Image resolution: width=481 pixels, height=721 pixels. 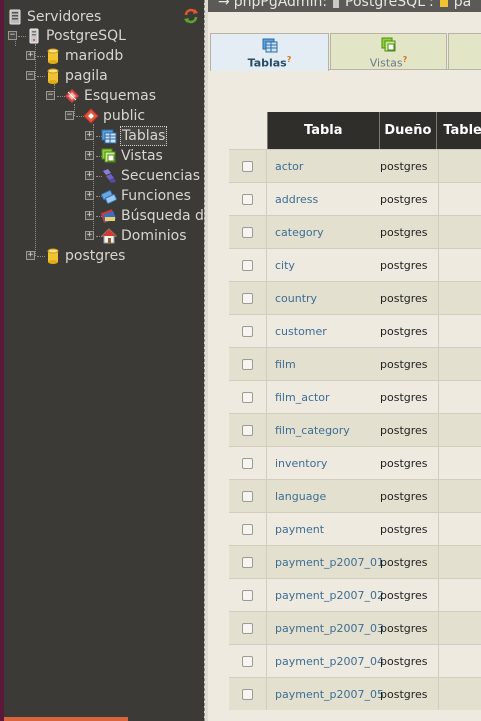 I want to click on table-row: category postgres, so click(x=355, y=231).